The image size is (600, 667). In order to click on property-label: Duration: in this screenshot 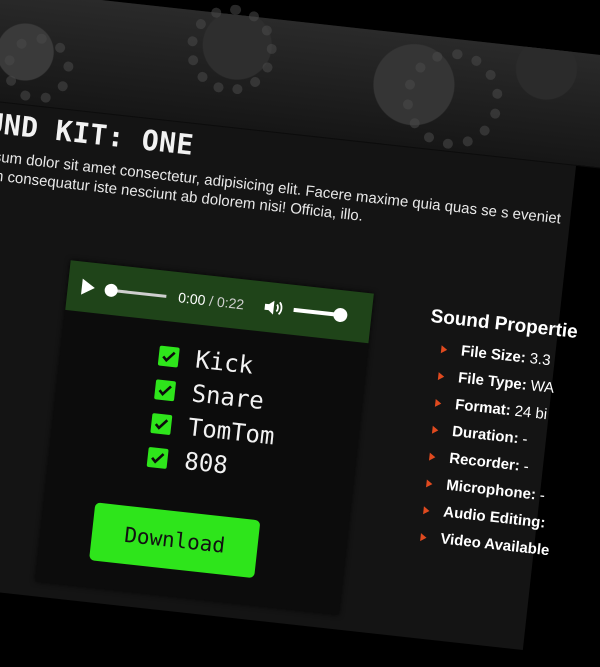, I will do `click(485, 435)`.